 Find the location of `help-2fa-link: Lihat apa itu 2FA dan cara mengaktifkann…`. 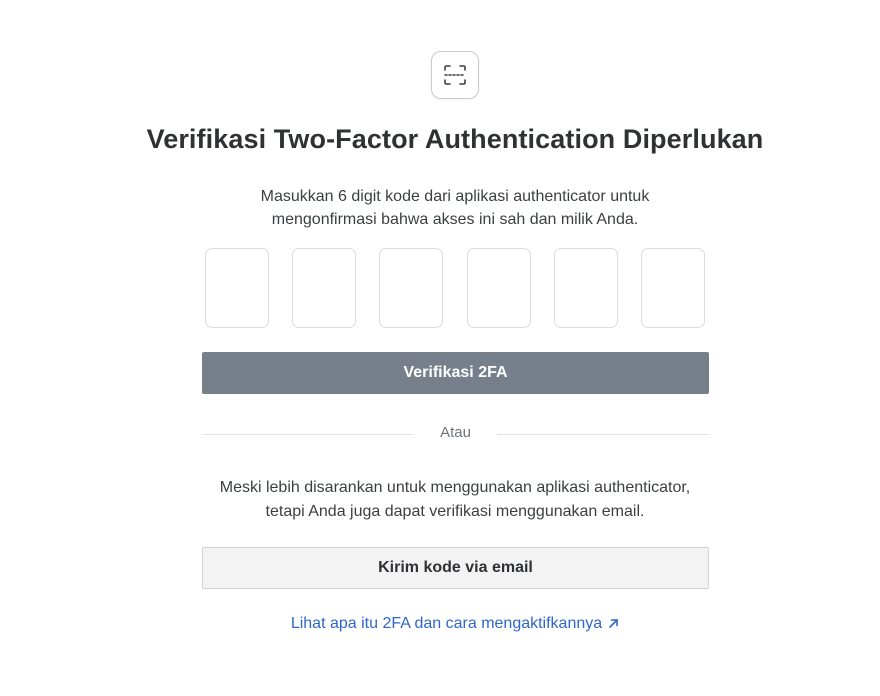

help-2fa-link: Lihat apa itu 2FA dan cara mengaktifkann… is located at coordinates (440, 624).